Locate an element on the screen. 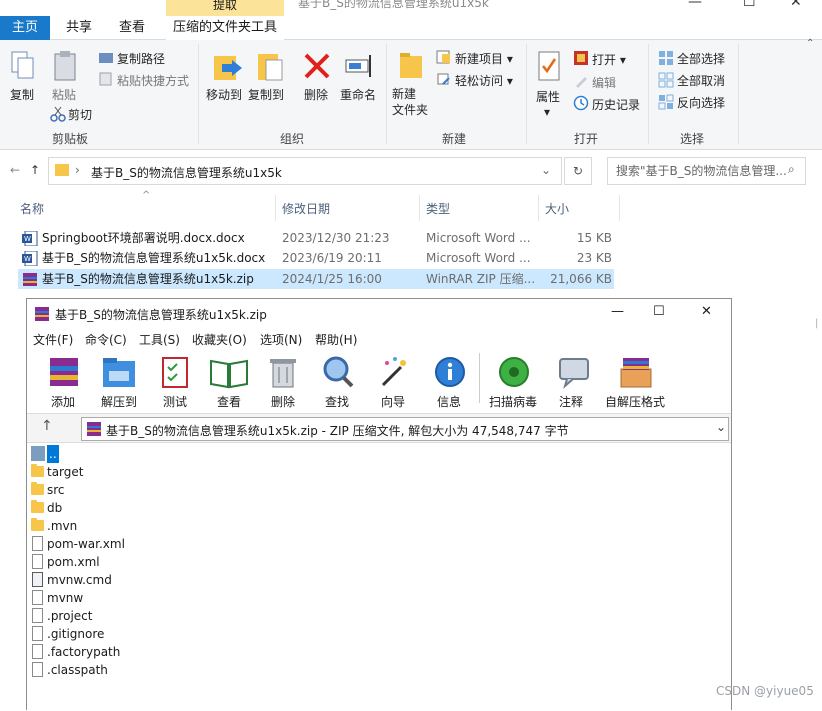  item-name: .. is located at coordinates (53, 454).